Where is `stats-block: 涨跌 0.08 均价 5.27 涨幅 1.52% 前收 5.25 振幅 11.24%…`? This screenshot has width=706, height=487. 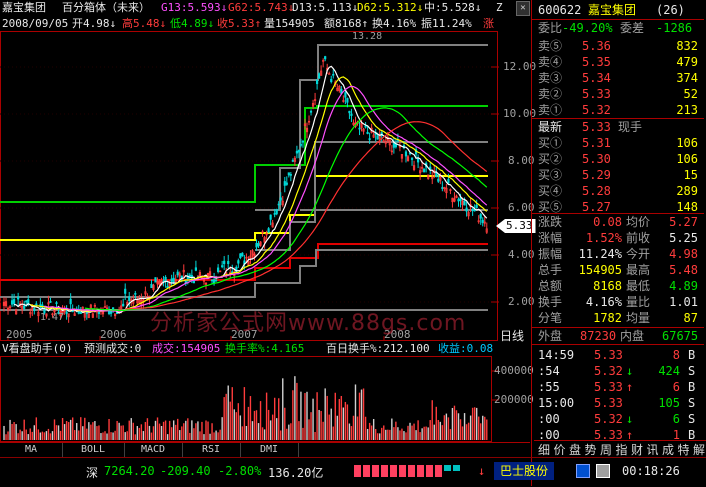 stats-block: 涨跌 0.08 均价 5.27 涨幅 1.52% 前收 5.25 振幅 11.24%… is located at coordinates (618, 269).